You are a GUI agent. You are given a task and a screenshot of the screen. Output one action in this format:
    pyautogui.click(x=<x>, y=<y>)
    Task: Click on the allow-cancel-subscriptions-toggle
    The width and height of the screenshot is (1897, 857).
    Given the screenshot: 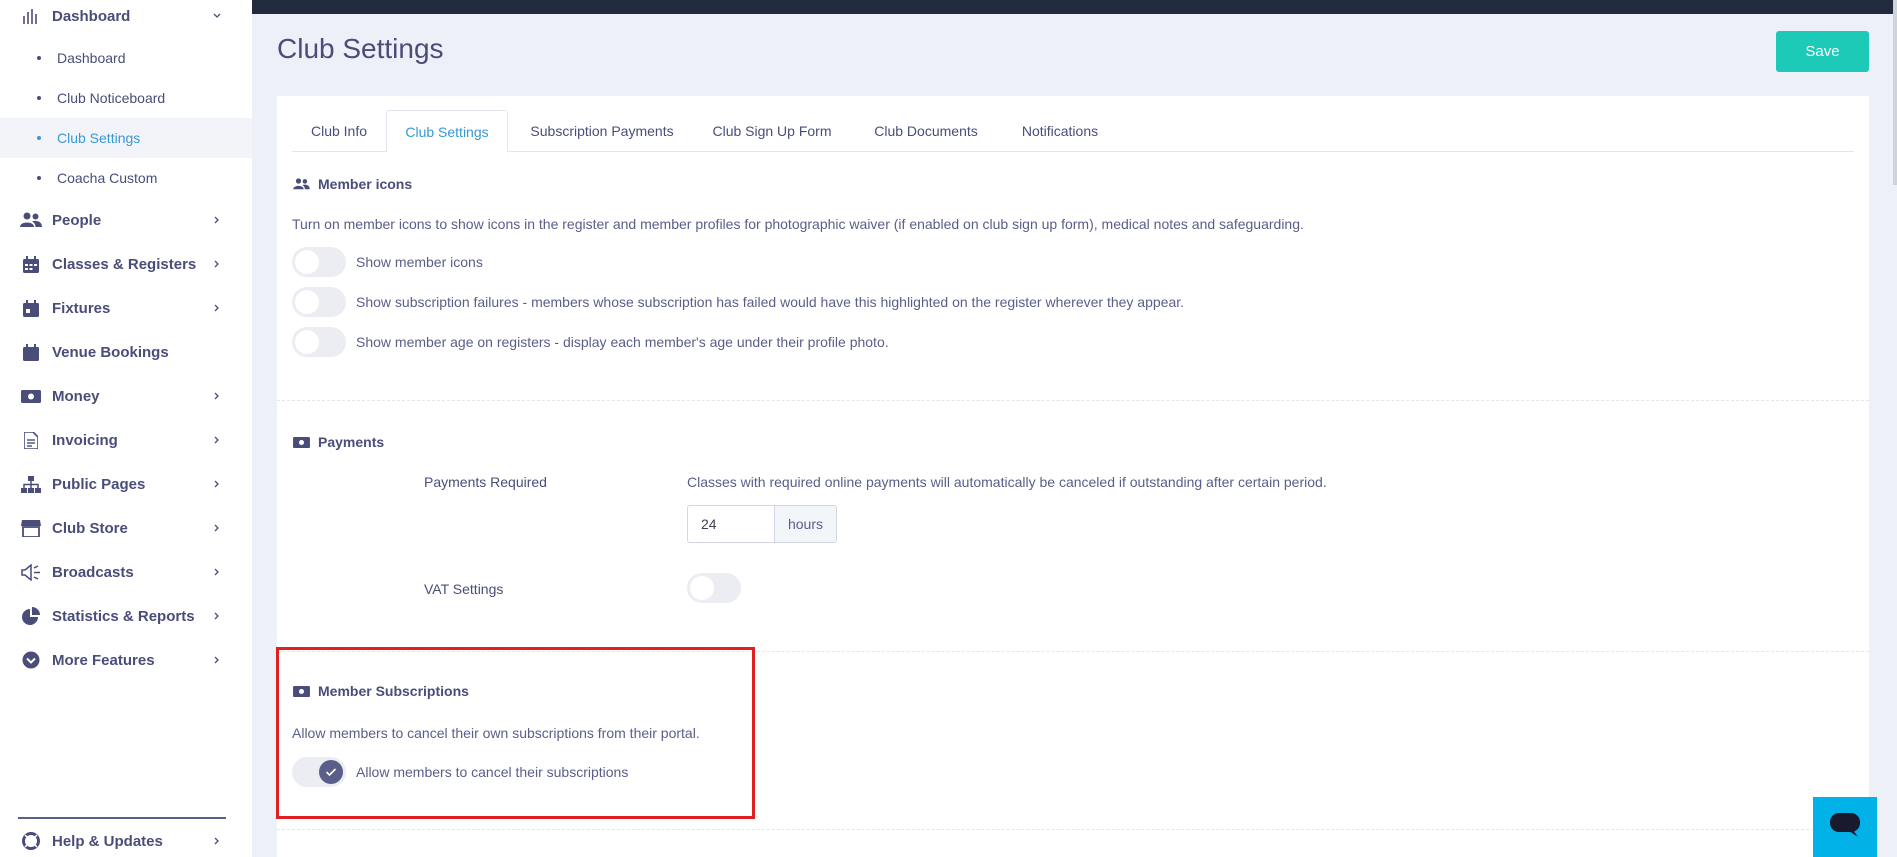 What is the action you would take?
    pyautogui.click(x=319, y=772)
    